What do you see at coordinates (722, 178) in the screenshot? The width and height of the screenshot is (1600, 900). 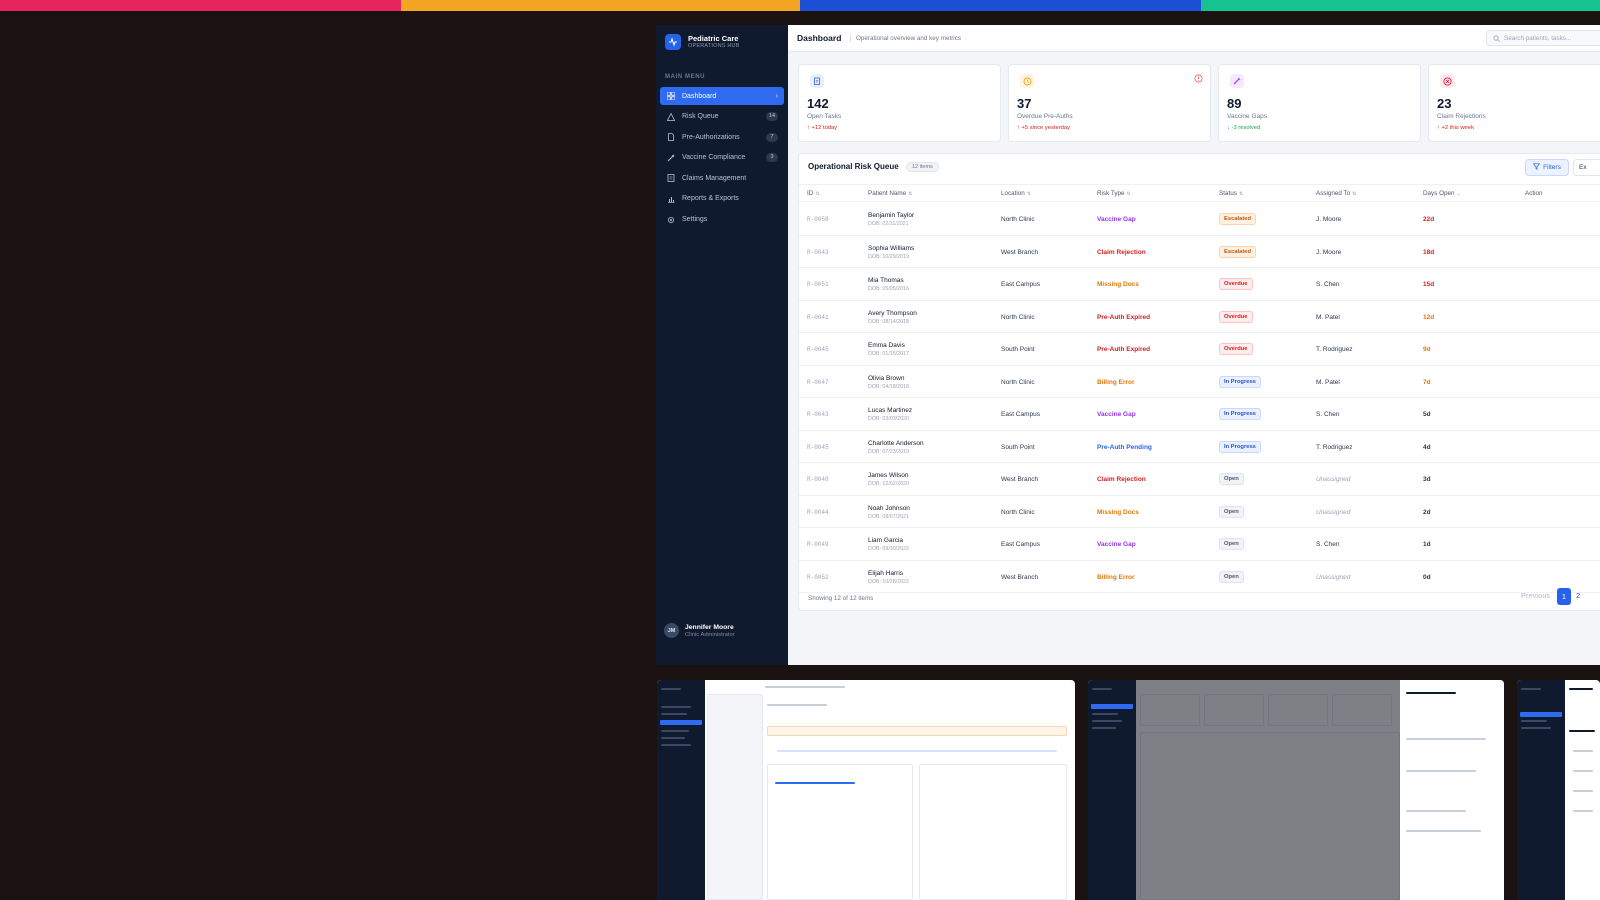 I see `sidebar-item-claims-management: Claims Management` at bounding box center [722, 178].